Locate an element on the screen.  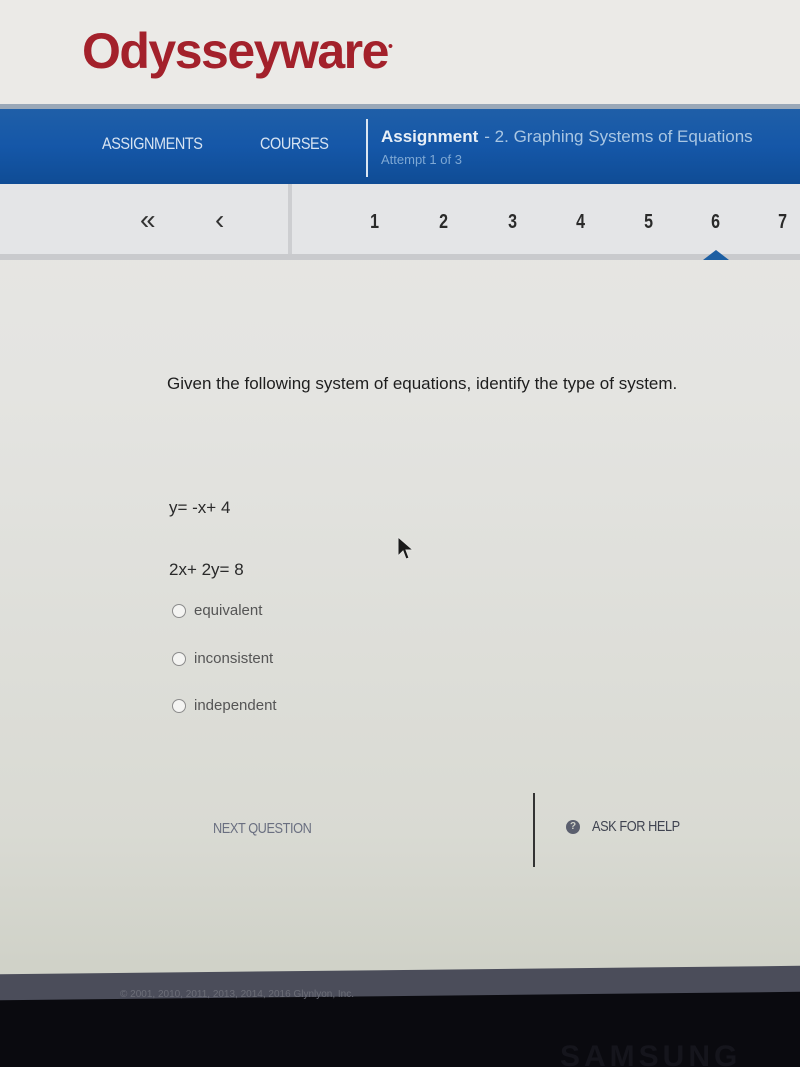
question-navigator: « ‹ 1 2 3 4 5 6 7 is located at coordinates (400, 222).